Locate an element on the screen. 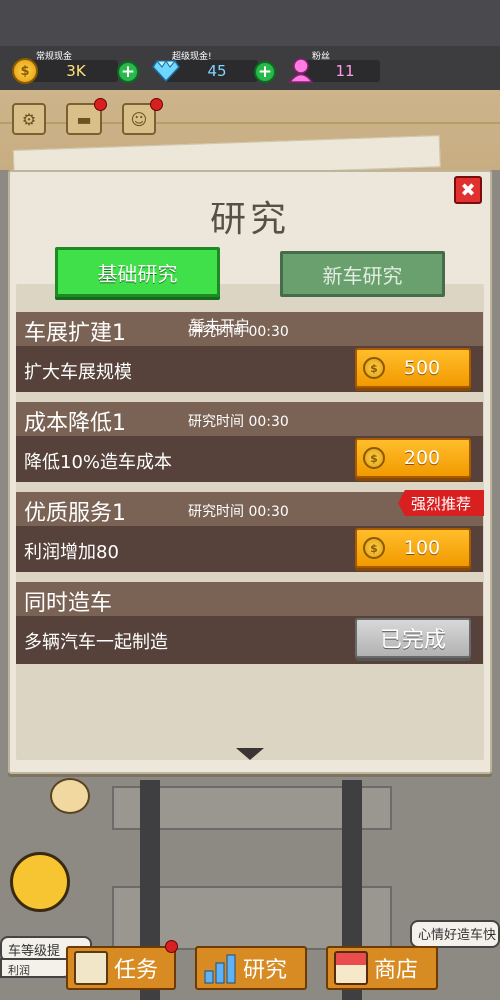 The image size is (500, 1000). worker-helmet-character is located at coordinates (40, 882).